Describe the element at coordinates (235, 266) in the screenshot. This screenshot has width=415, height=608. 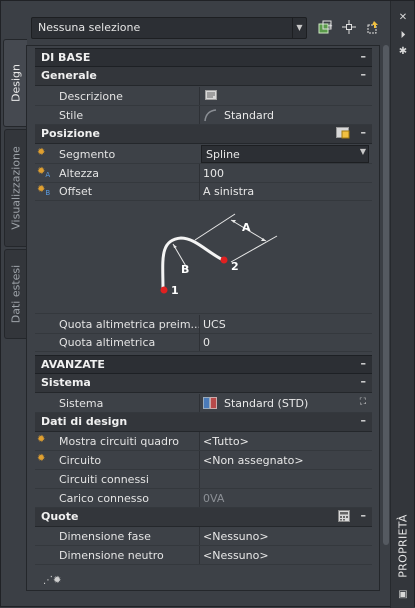
I see `label-2: 2` at that location.